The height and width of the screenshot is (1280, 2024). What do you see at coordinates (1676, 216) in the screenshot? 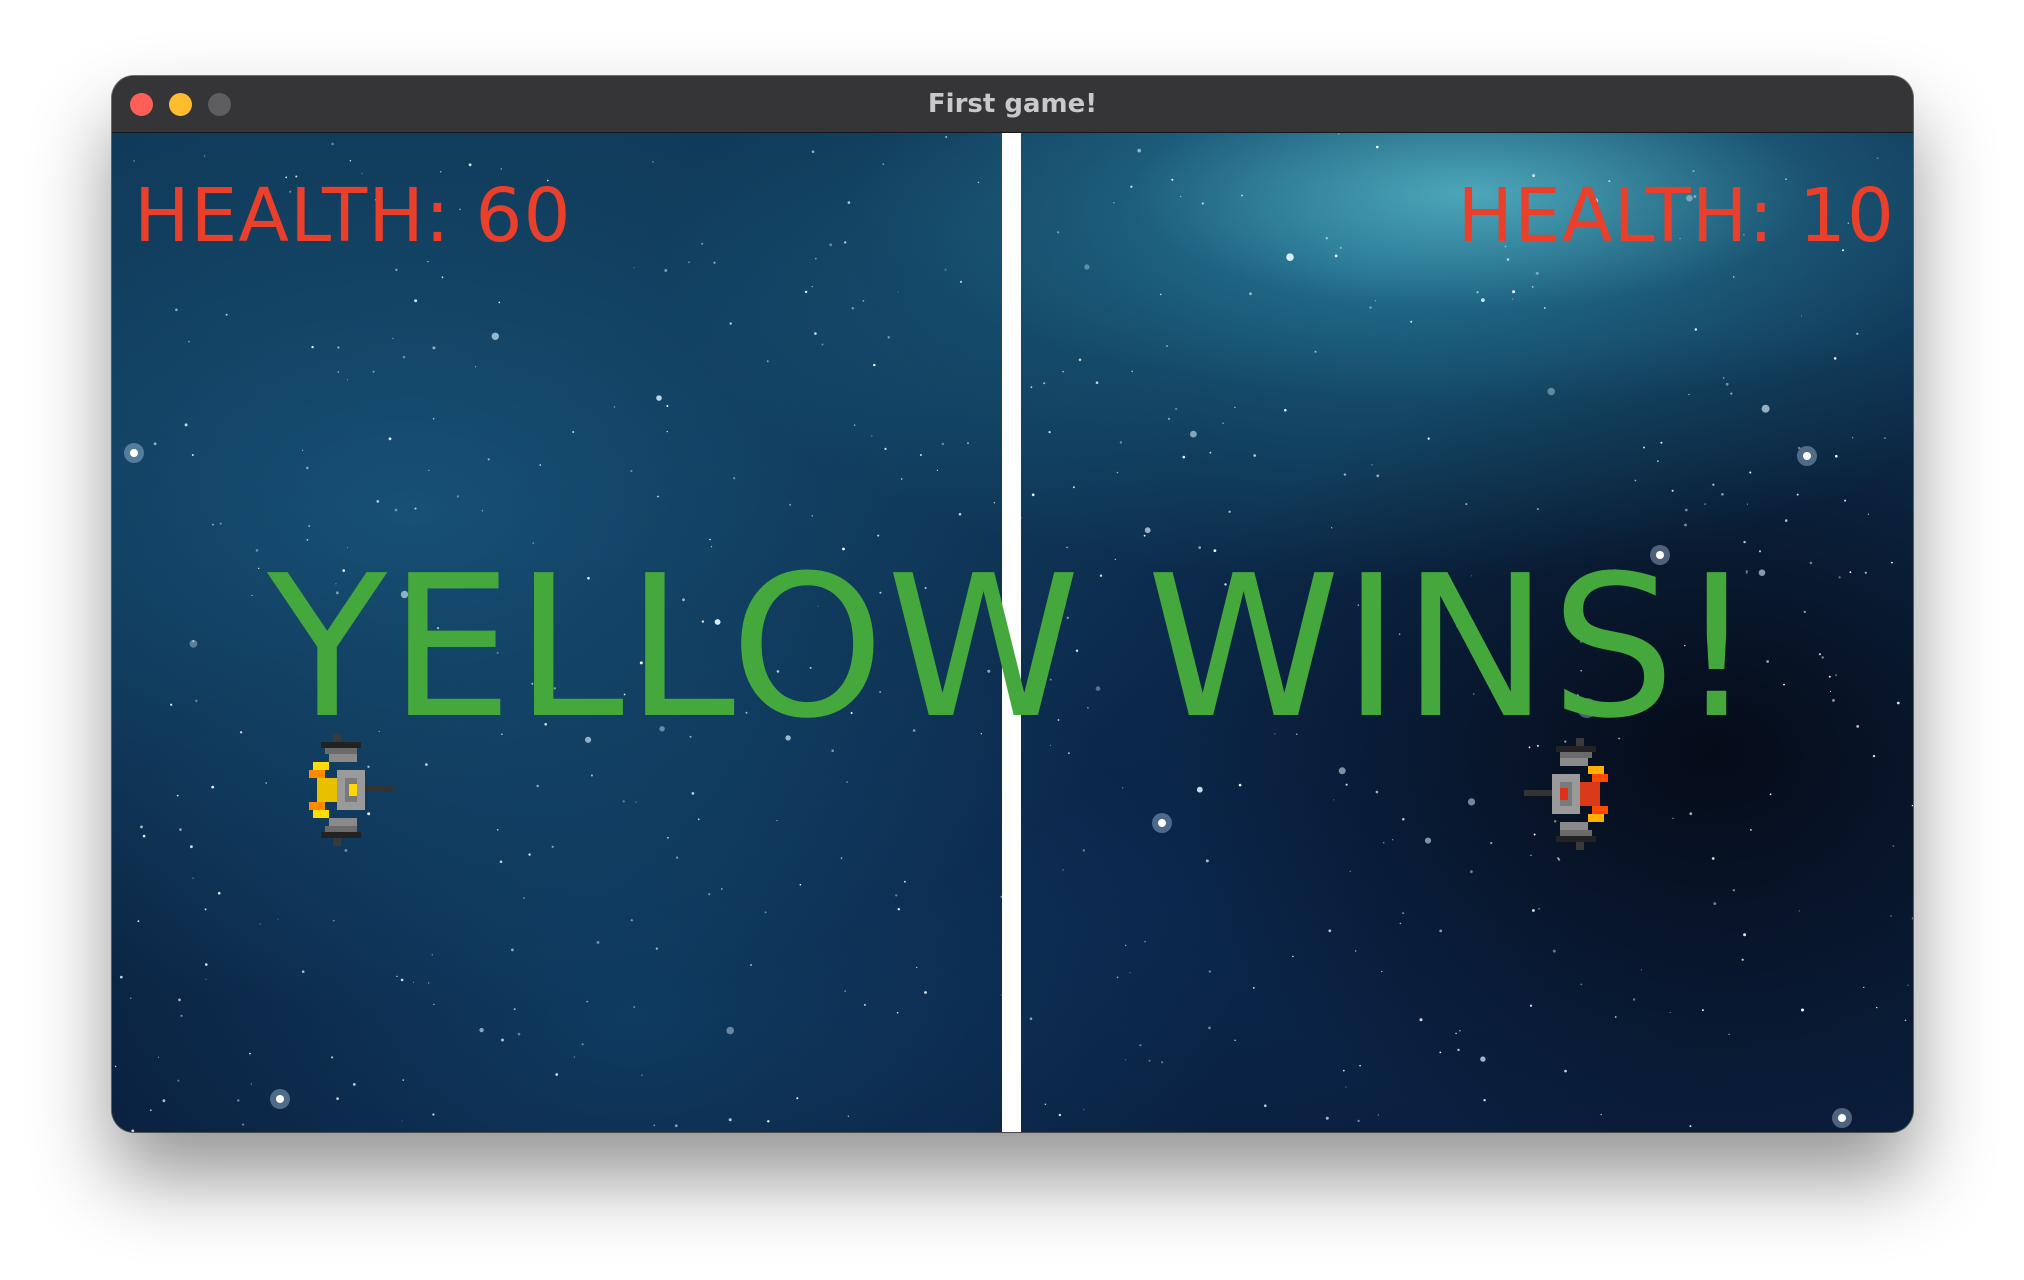
I see `red-health-label: HEALTH: 10` at bounding box center [1676, 216].